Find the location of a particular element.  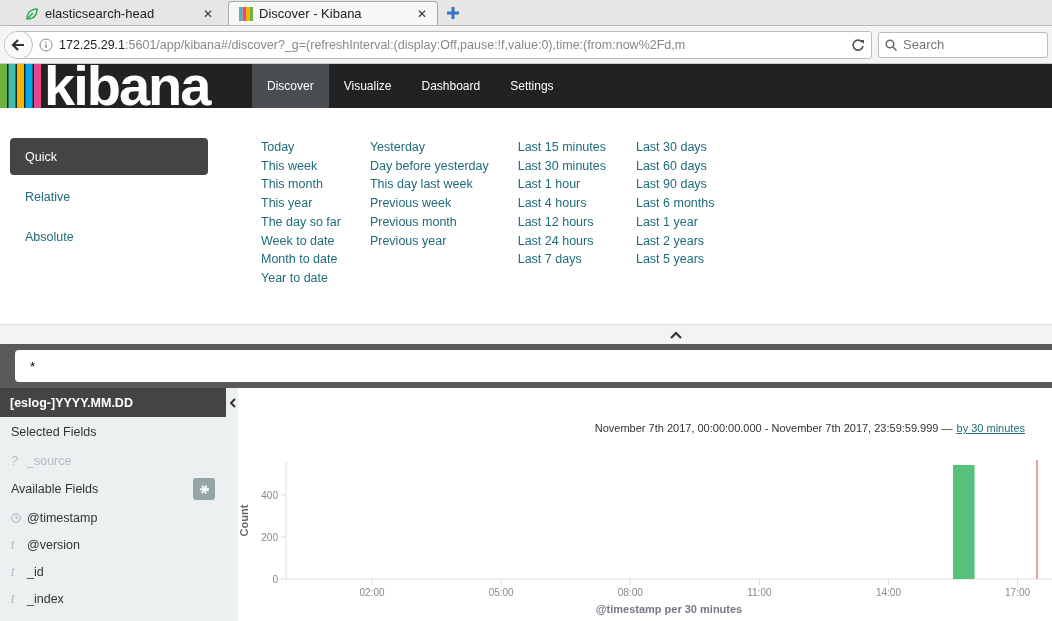

field-name: _source is located at coordinates (49, 460).